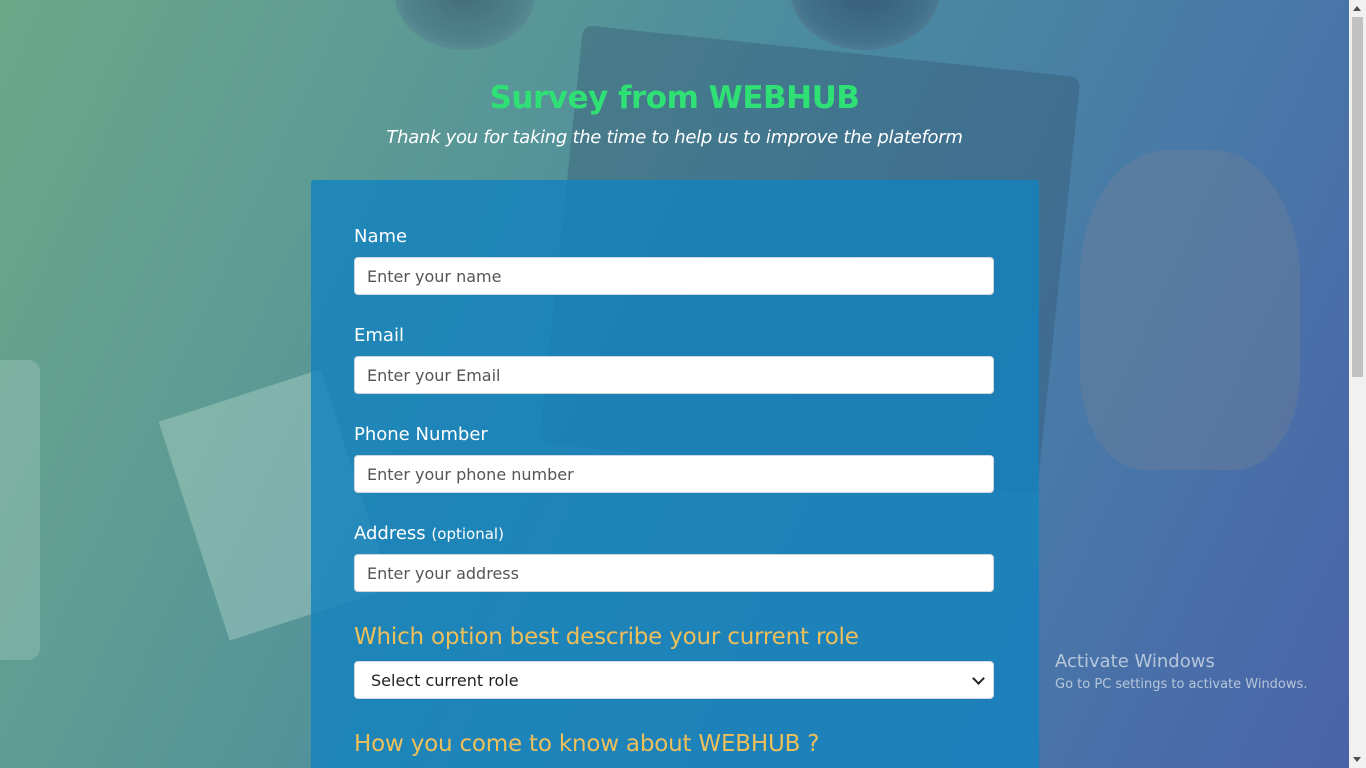 The image size is (1366, 768). I want to click on background-hand-image, so click(1190, 310).